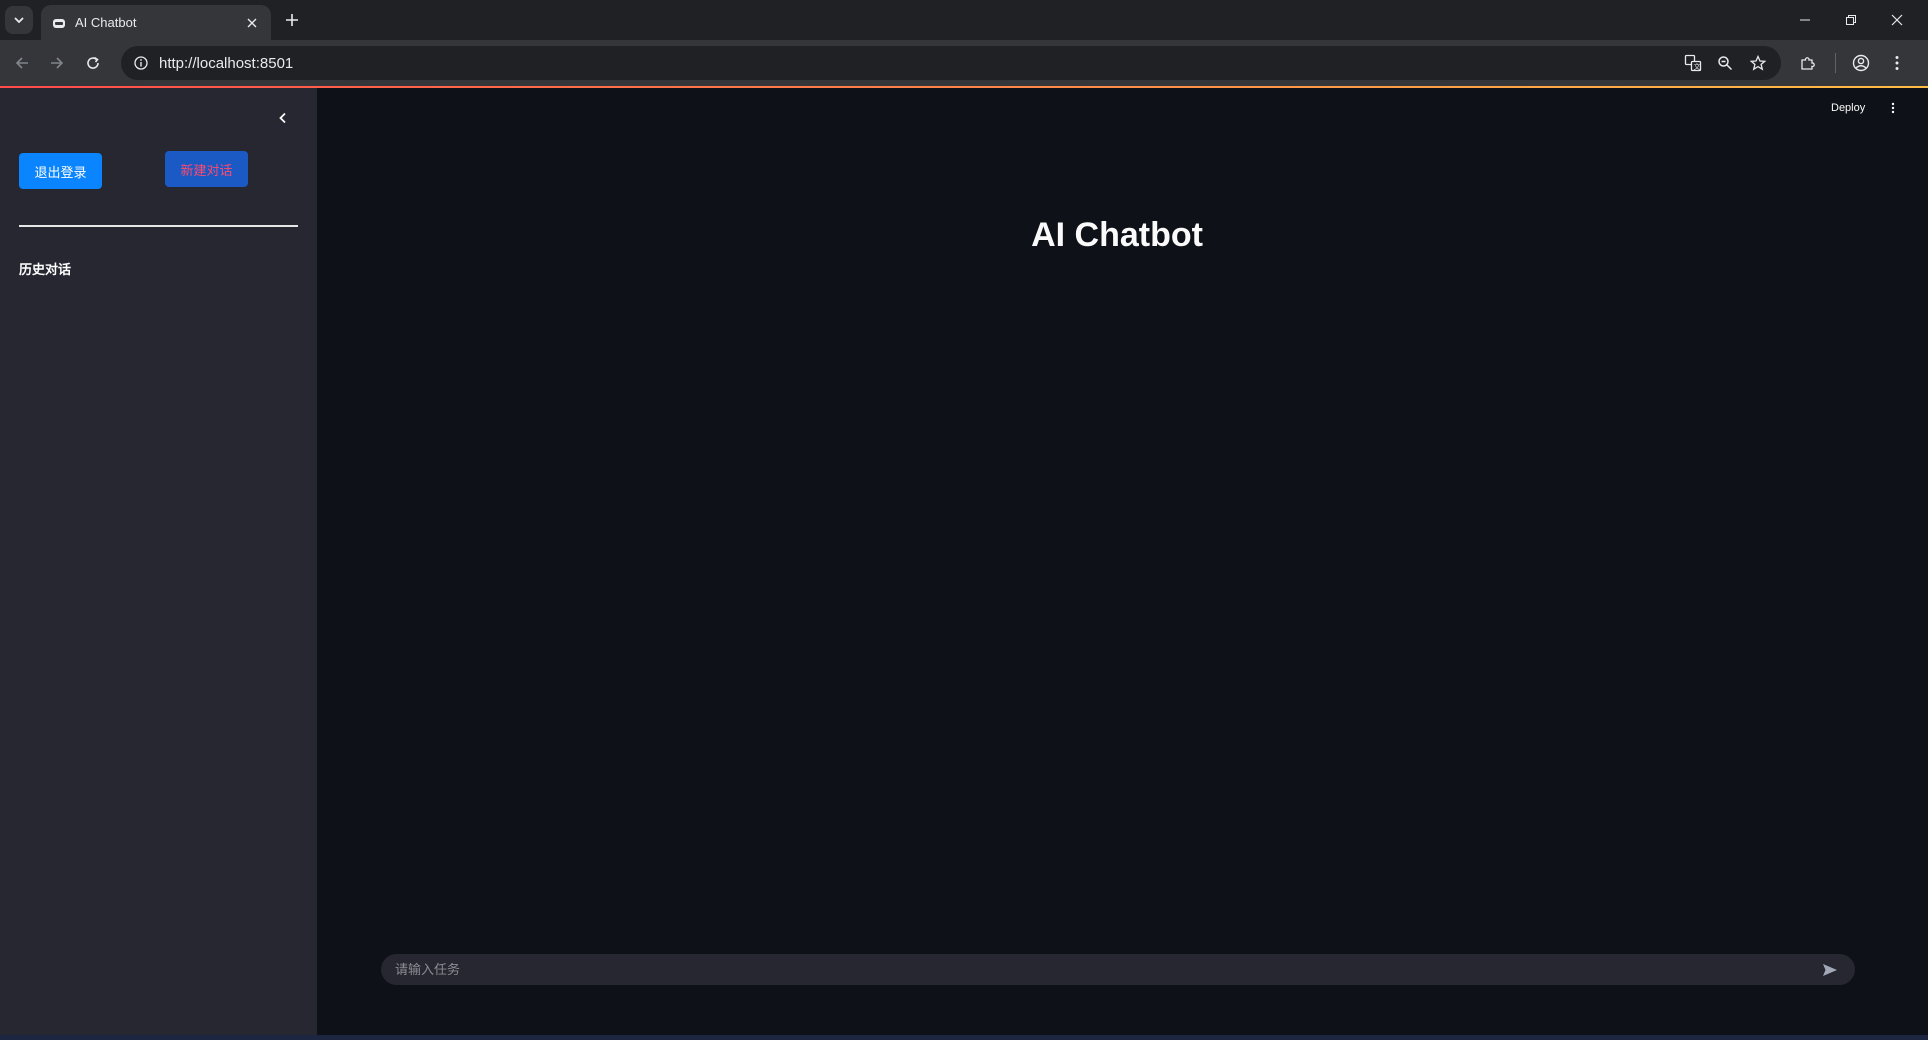  I want to click on sidebar-collapse-button, so click(283, 118).